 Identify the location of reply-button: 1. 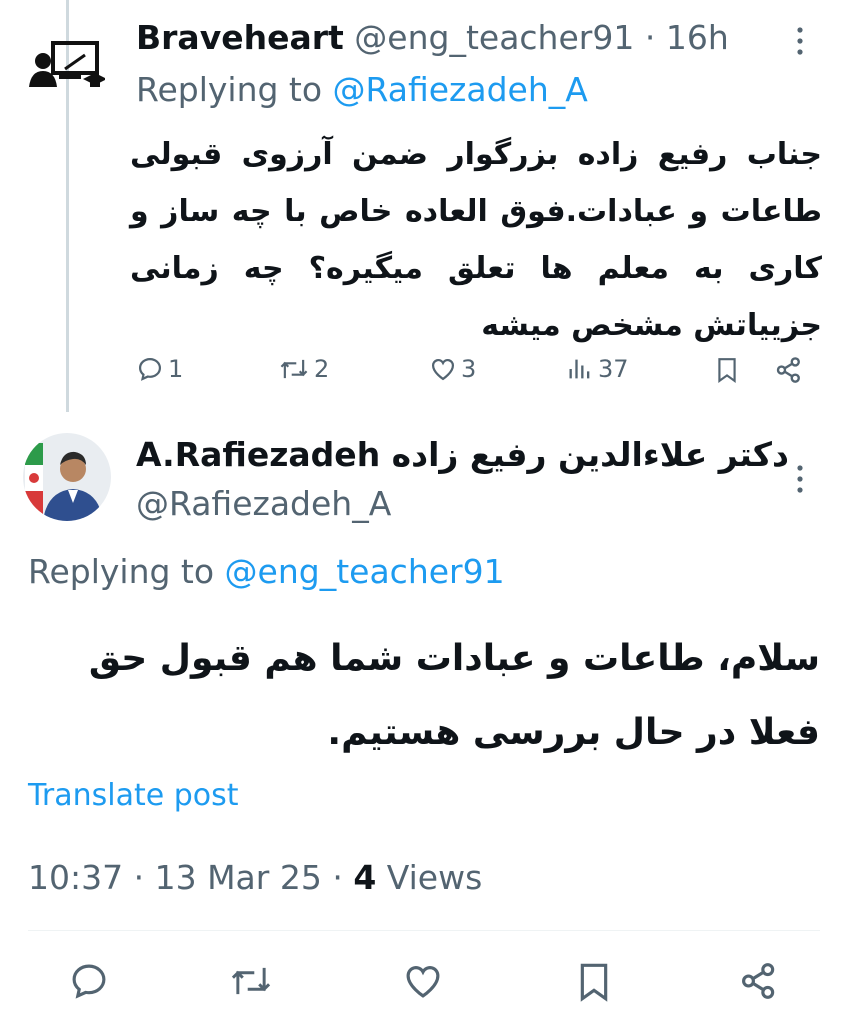
(159, 369).